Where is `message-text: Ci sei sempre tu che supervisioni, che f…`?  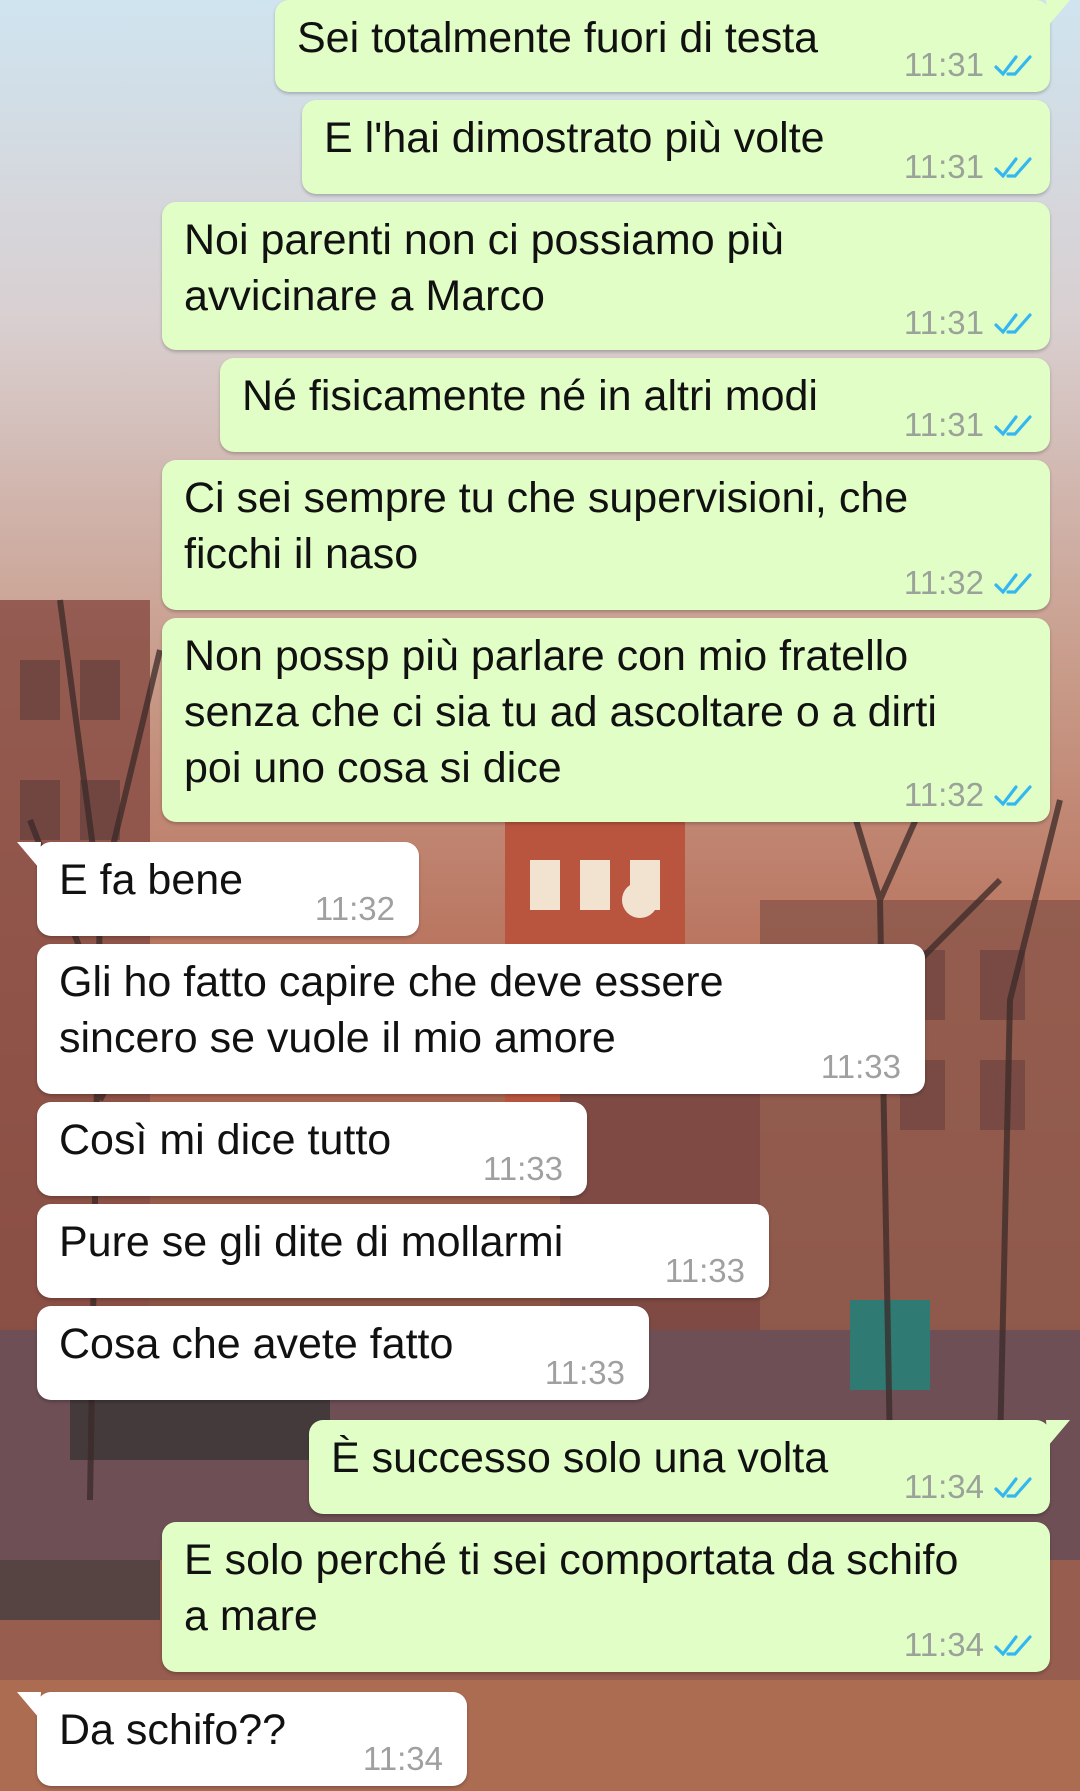 message-text: Ci sei sempre tu che supervisioni, che f… is located at coordinates (546, 526).